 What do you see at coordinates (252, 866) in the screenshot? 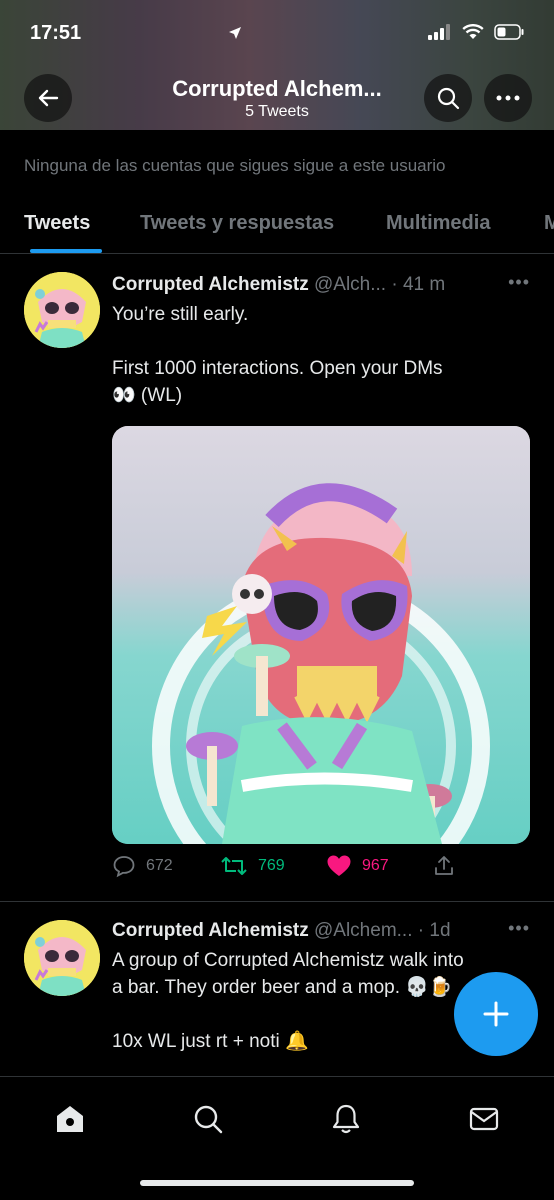
I see `retweet-button: 769` at bounding box center [252, 866].